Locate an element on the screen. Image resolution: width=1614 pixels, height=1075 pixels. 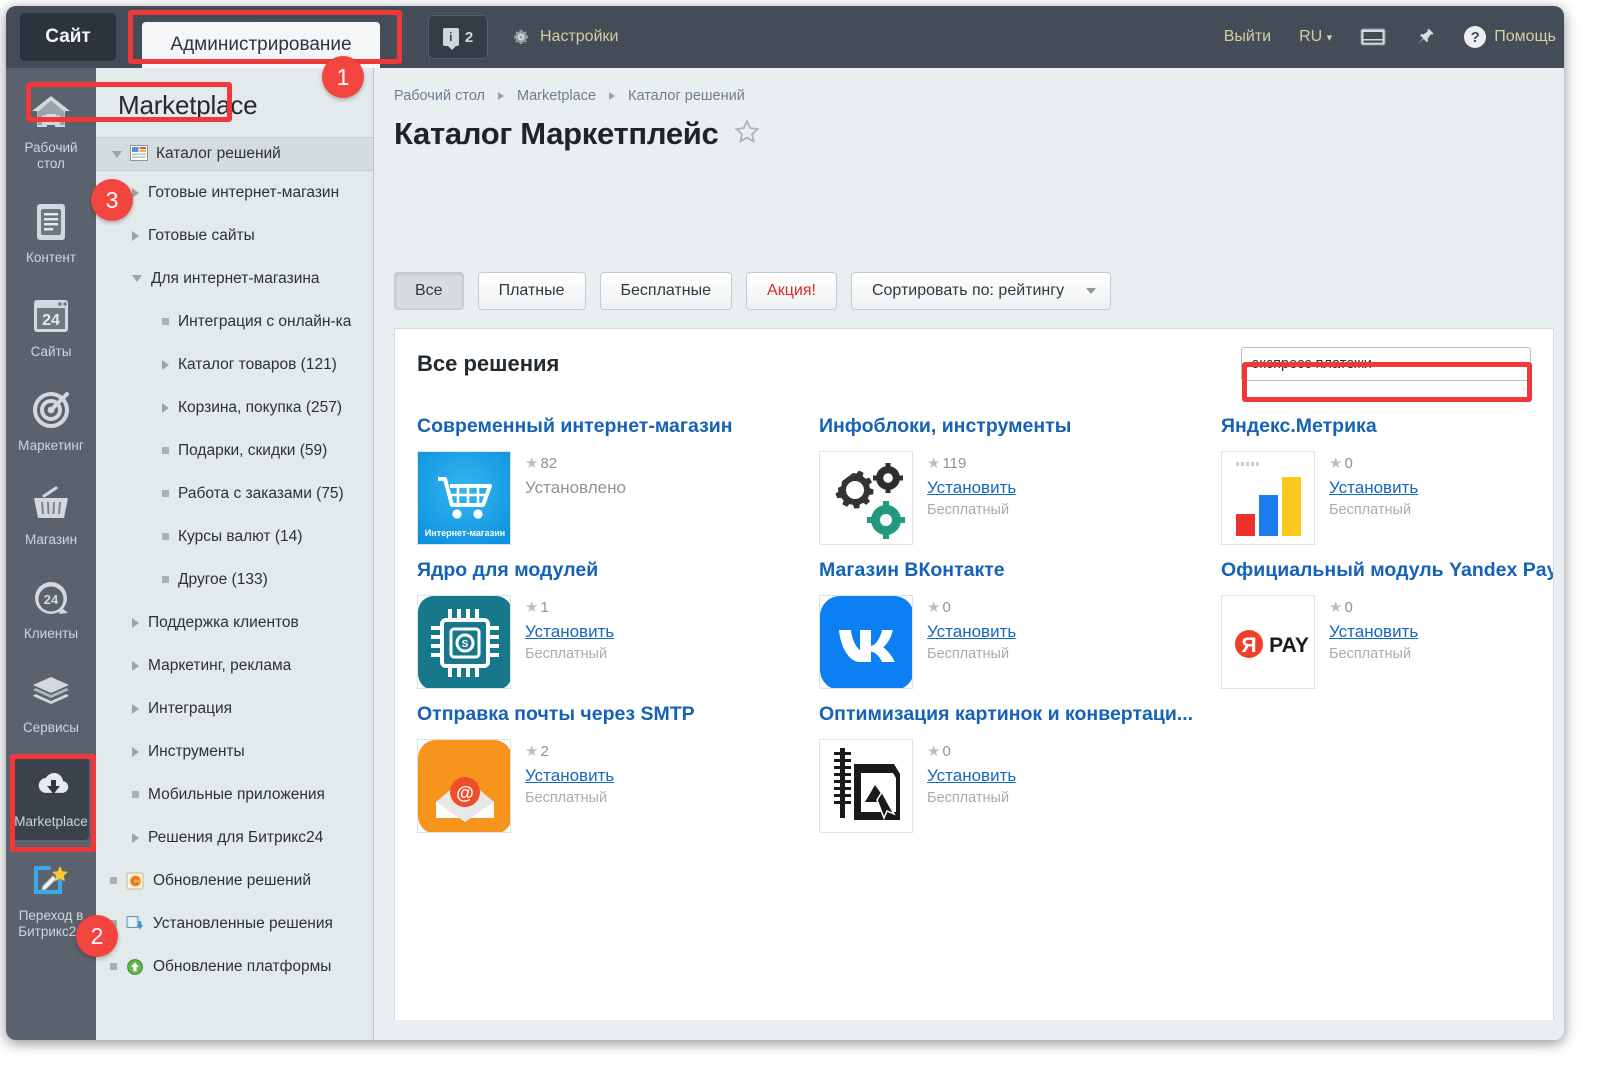
rail-item-content: Контент is located at coordinates (51, 234).